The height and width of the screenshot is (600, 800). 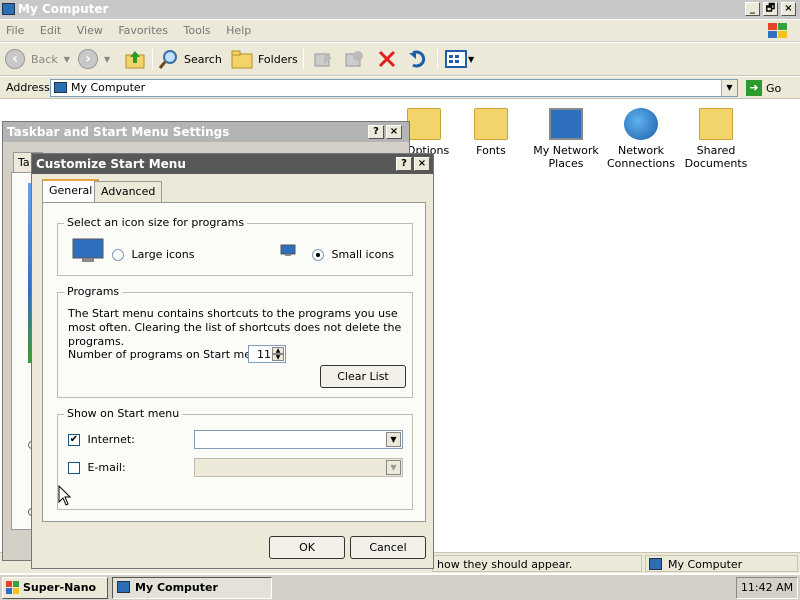 I want to click on programs-caption: Programs, so click(x=93, y=291).